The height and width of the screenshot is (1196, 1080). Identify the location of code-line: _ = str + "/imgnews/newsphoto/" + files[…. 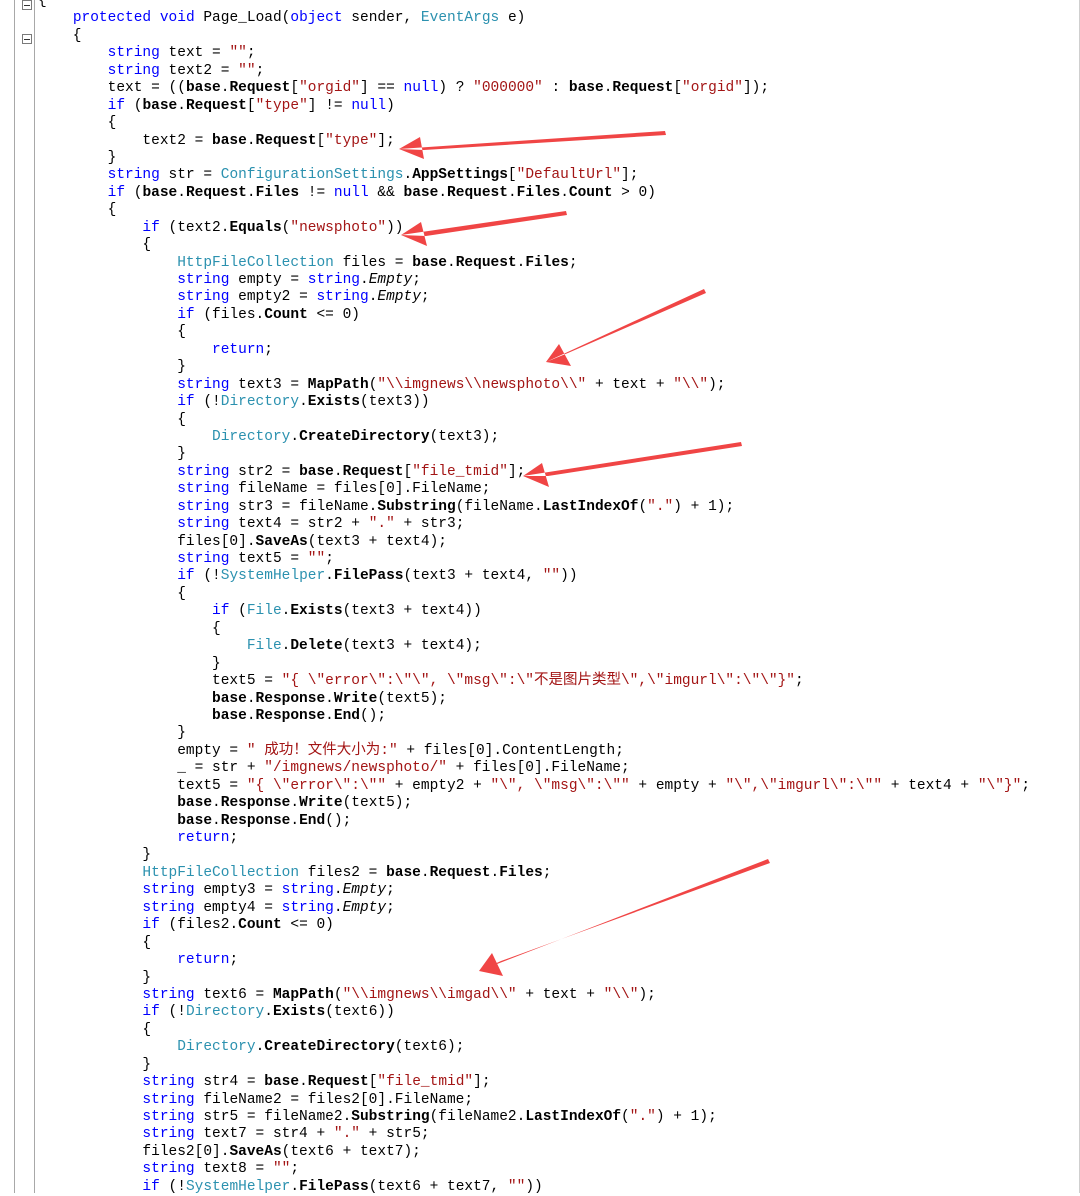
(534, 768).